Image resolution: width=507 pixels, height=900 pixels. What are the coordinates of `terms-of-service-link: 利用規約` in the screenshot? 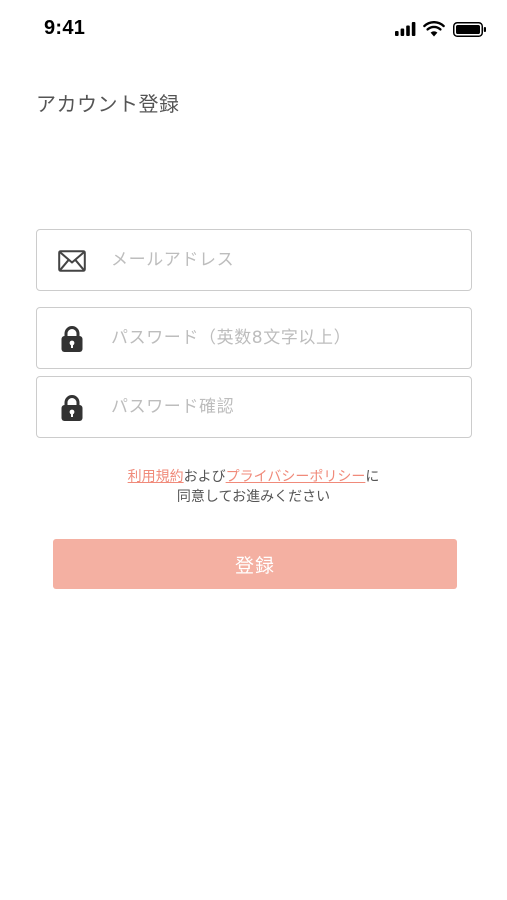 It's located at (156, 477).